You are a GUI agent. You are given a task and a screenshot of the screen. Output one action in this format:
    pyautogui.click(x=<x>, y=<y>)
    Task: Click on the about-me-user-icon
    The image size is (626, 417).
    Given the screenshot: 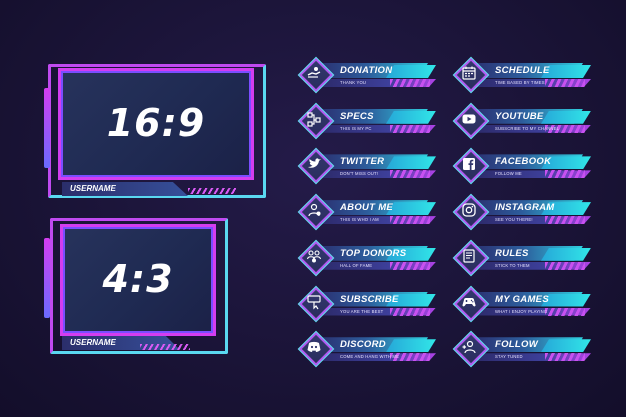 What is the action you would take?
    pyautogui.click(x=314, y=210)
    